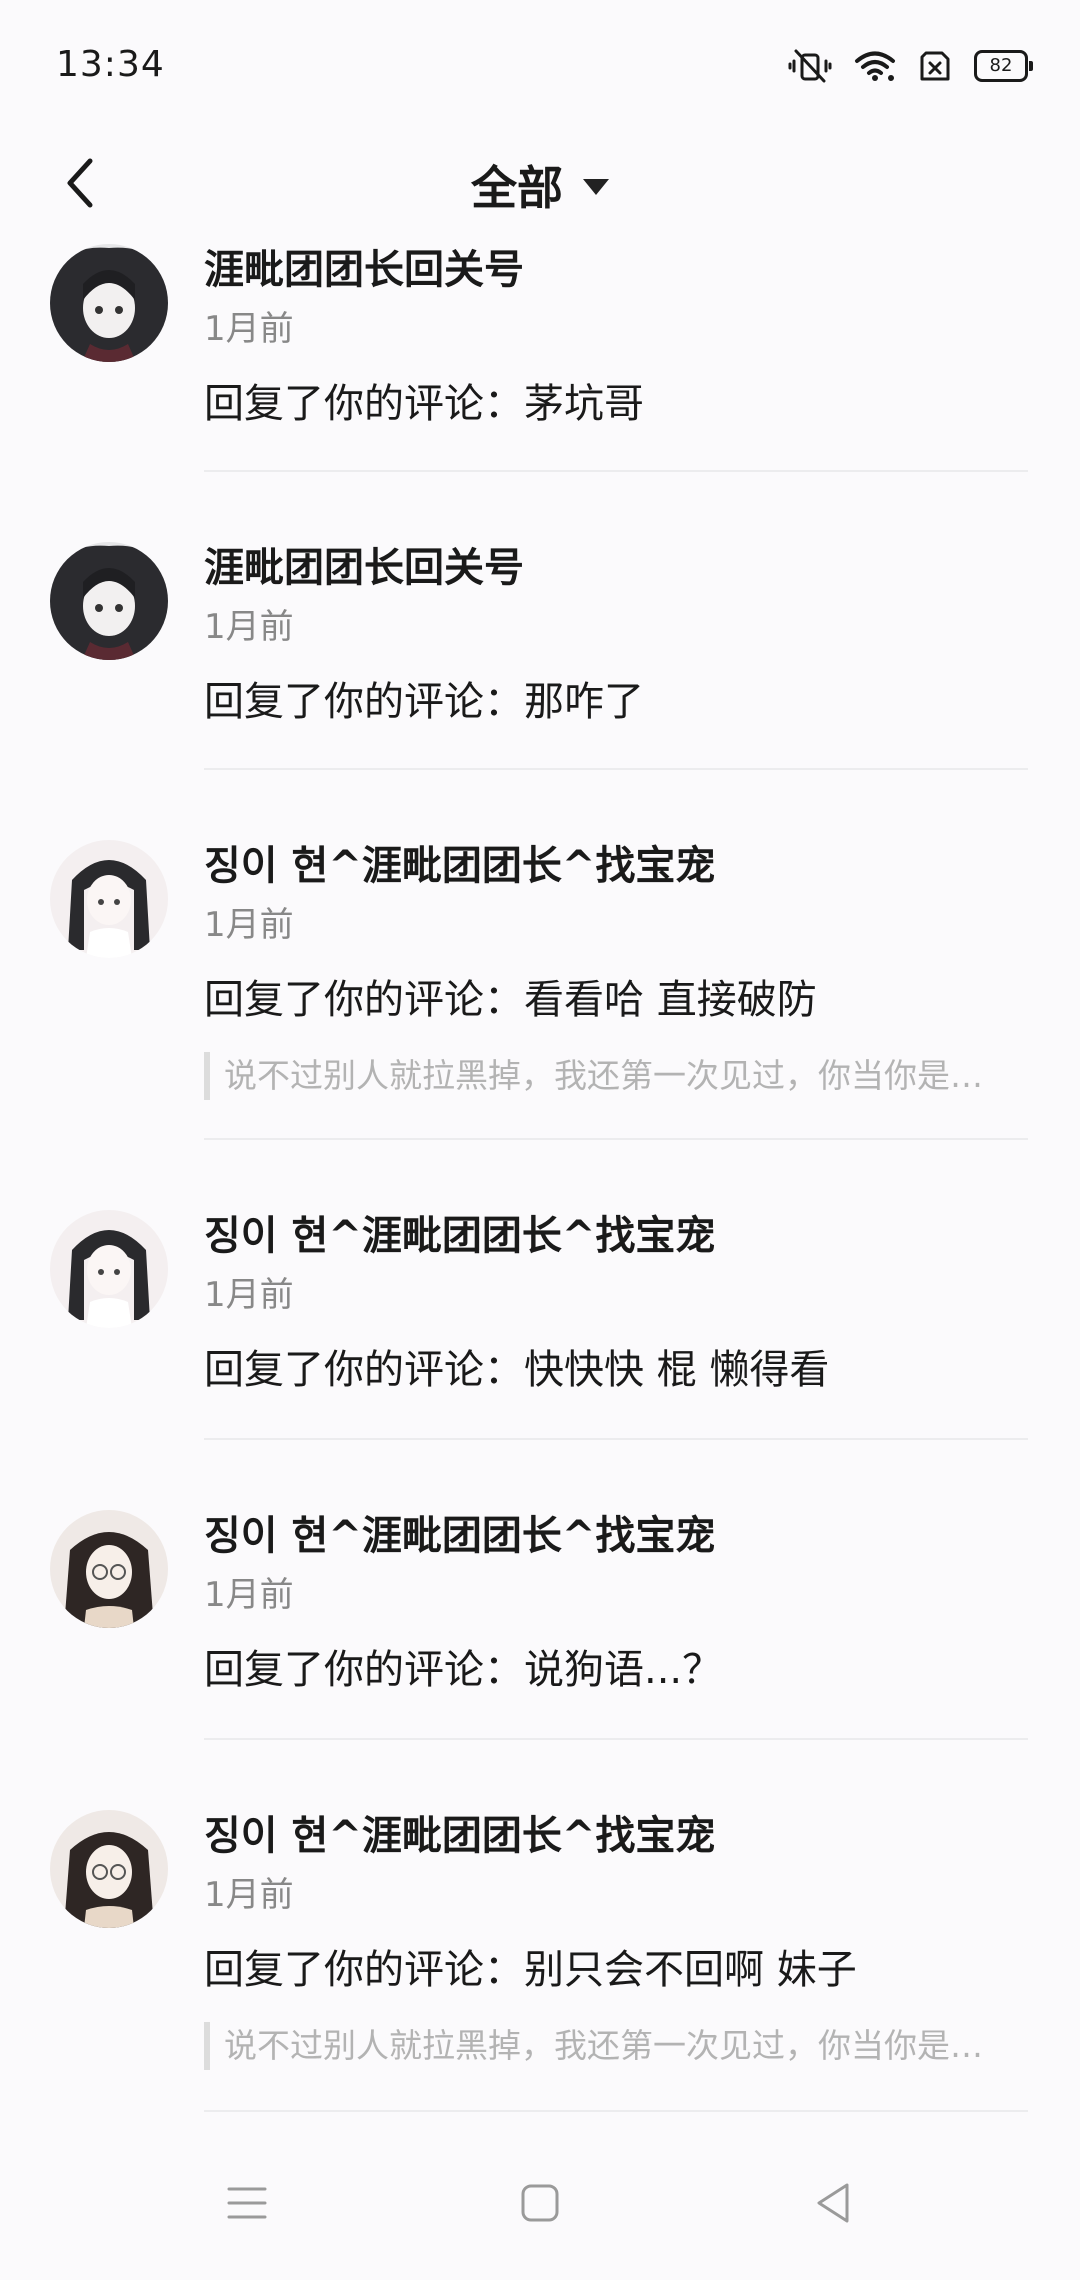  I want to click on back-triangle-icon, so click(833, 2205).